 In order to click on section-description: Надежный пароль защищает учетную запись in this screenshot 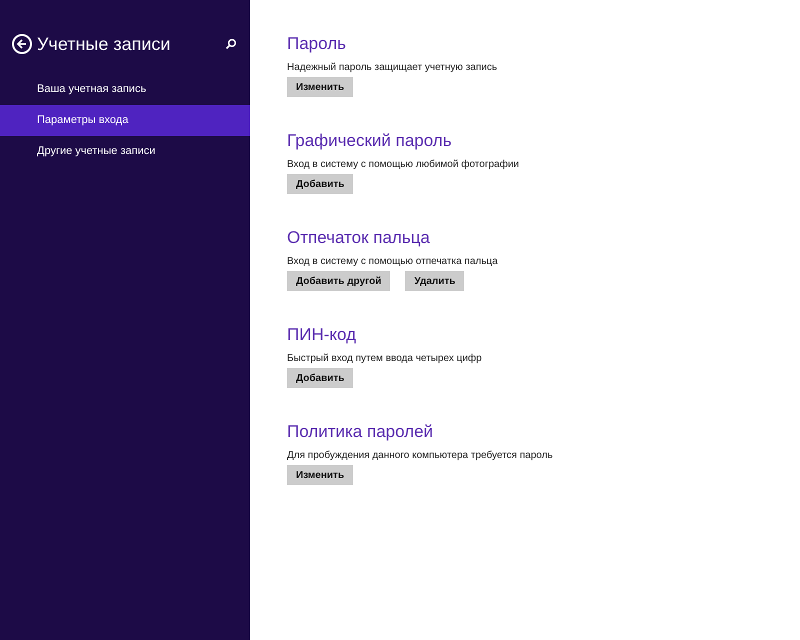, I will do `click(392, 67)`.